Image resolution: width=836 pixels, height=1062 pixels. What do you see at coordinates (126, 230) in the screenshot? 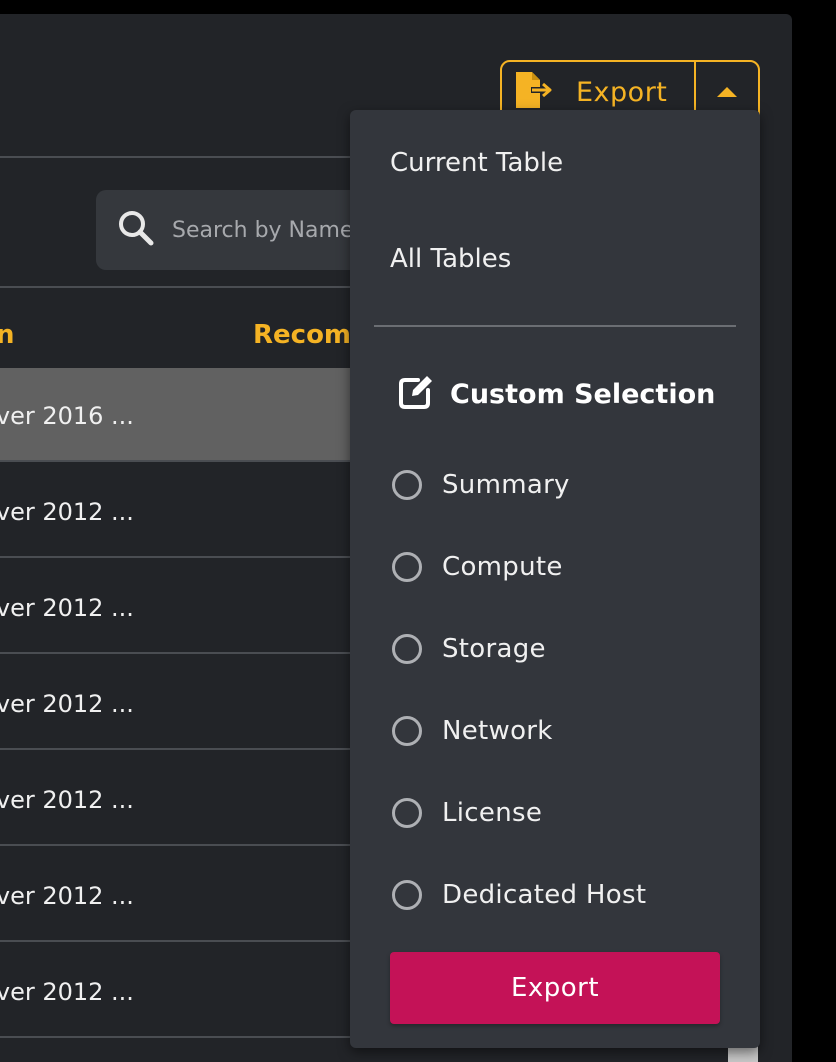
I see `search-icon` at bounding box center [126, 230].